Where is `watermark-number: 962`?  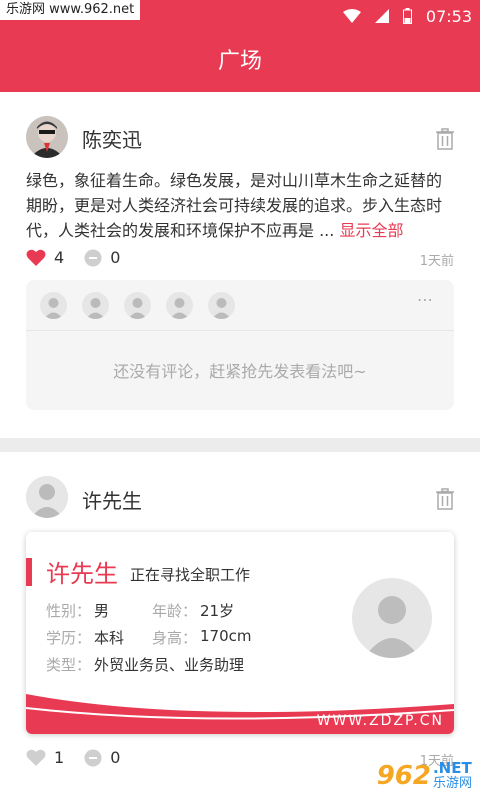 watermark-number: 962 is located at coordinates (403, 776).